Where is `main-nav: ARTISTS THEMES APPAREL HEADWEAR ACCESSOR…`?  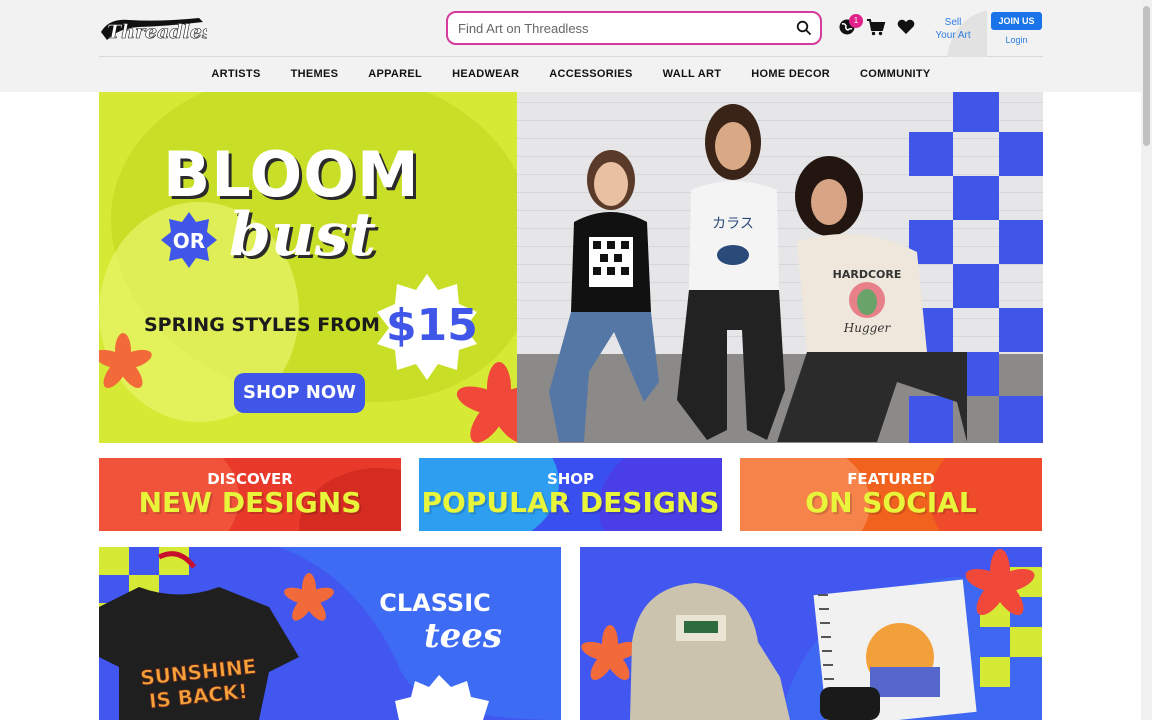 main-nav: ARTISTS THEMES APPAREL HEADWEAR ACCESSOR… is located at coordinates (571, 75).